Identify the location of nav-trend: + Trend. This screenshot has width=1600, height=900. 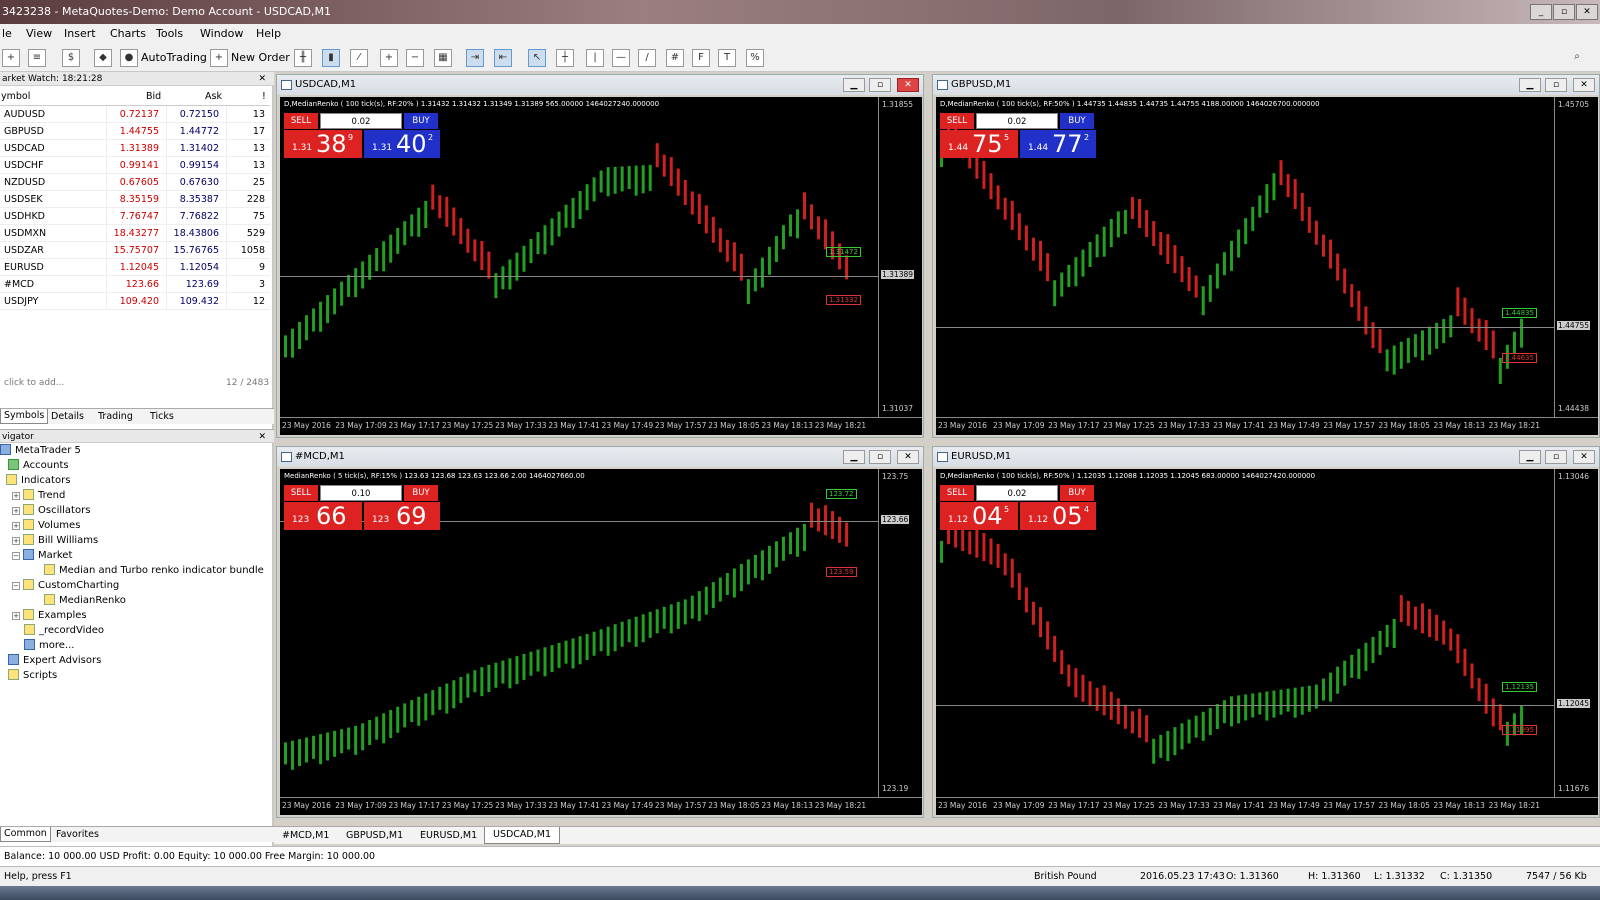
(38, 495).